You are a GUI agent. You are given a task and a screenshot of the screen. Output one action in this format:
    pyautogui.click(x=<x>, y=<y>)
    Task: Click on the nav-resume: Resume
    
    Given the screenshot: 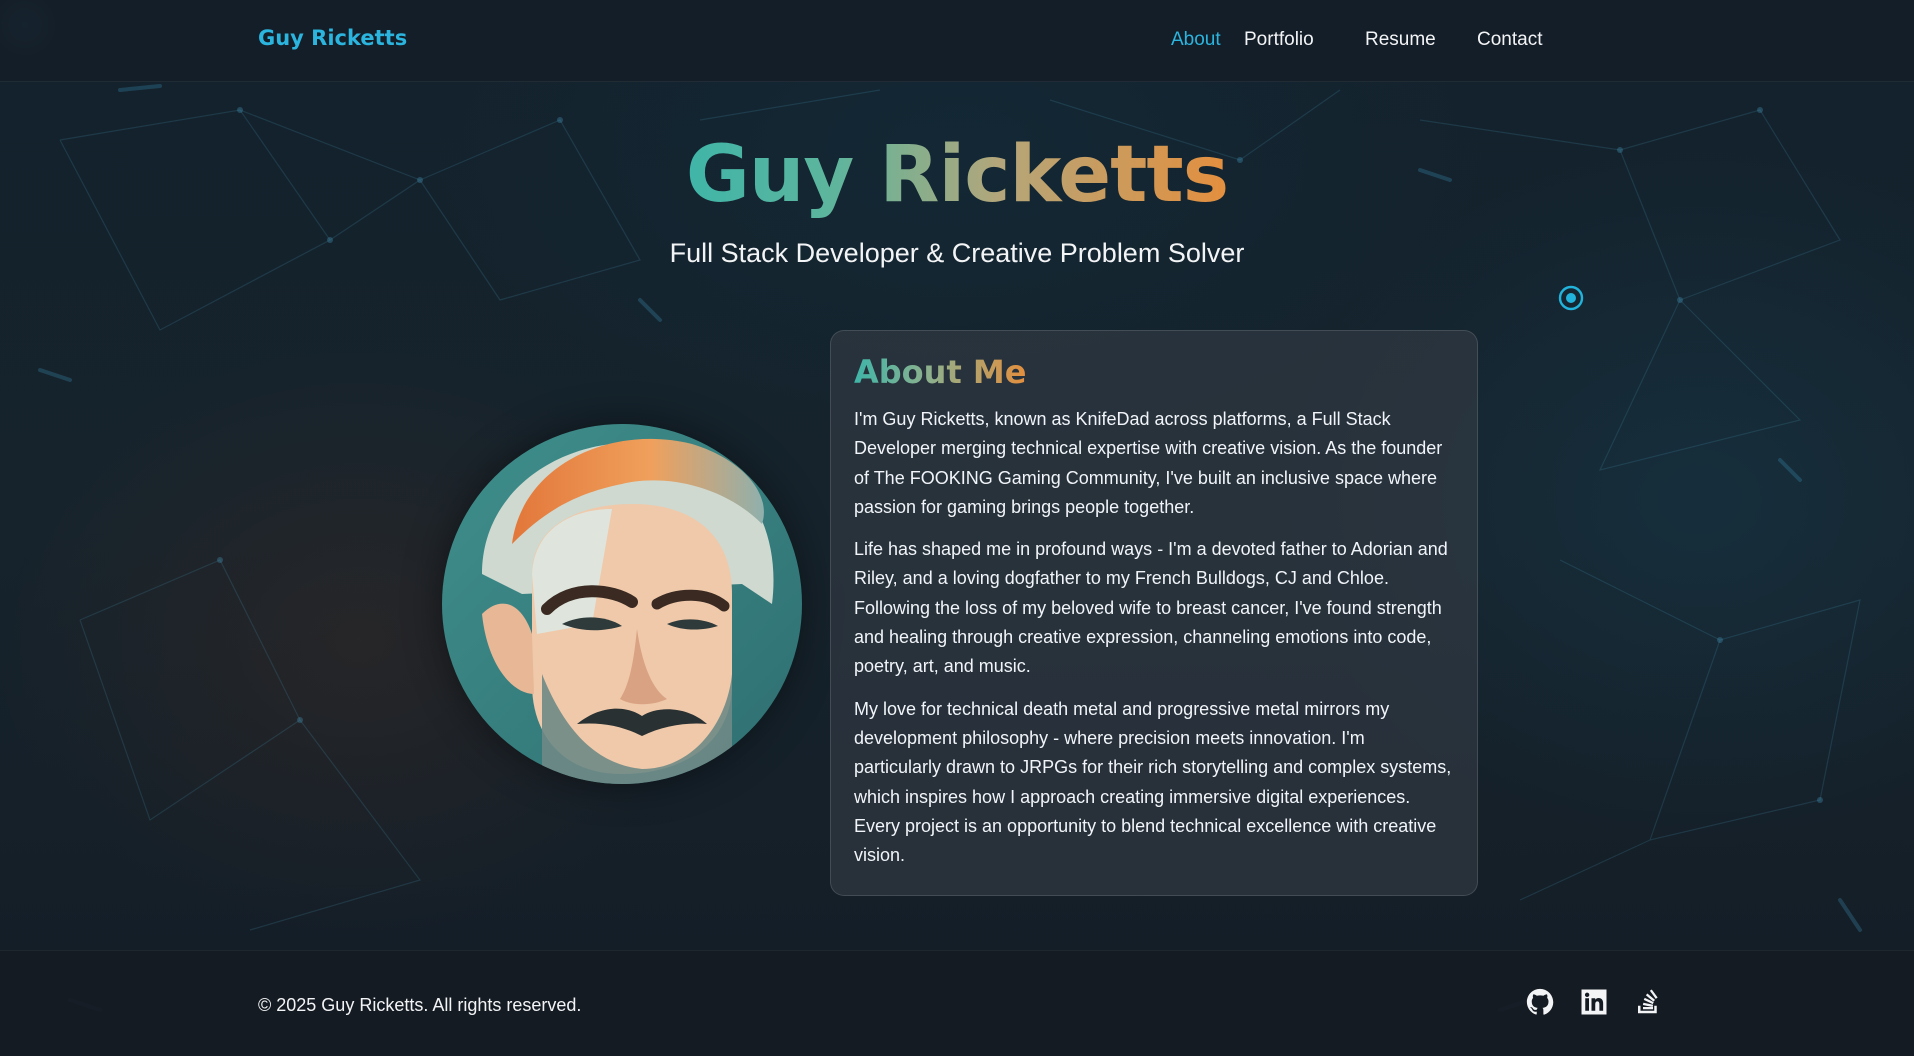 What is the action you would take?
    pyautogui.click(x=1400, y=40)
    